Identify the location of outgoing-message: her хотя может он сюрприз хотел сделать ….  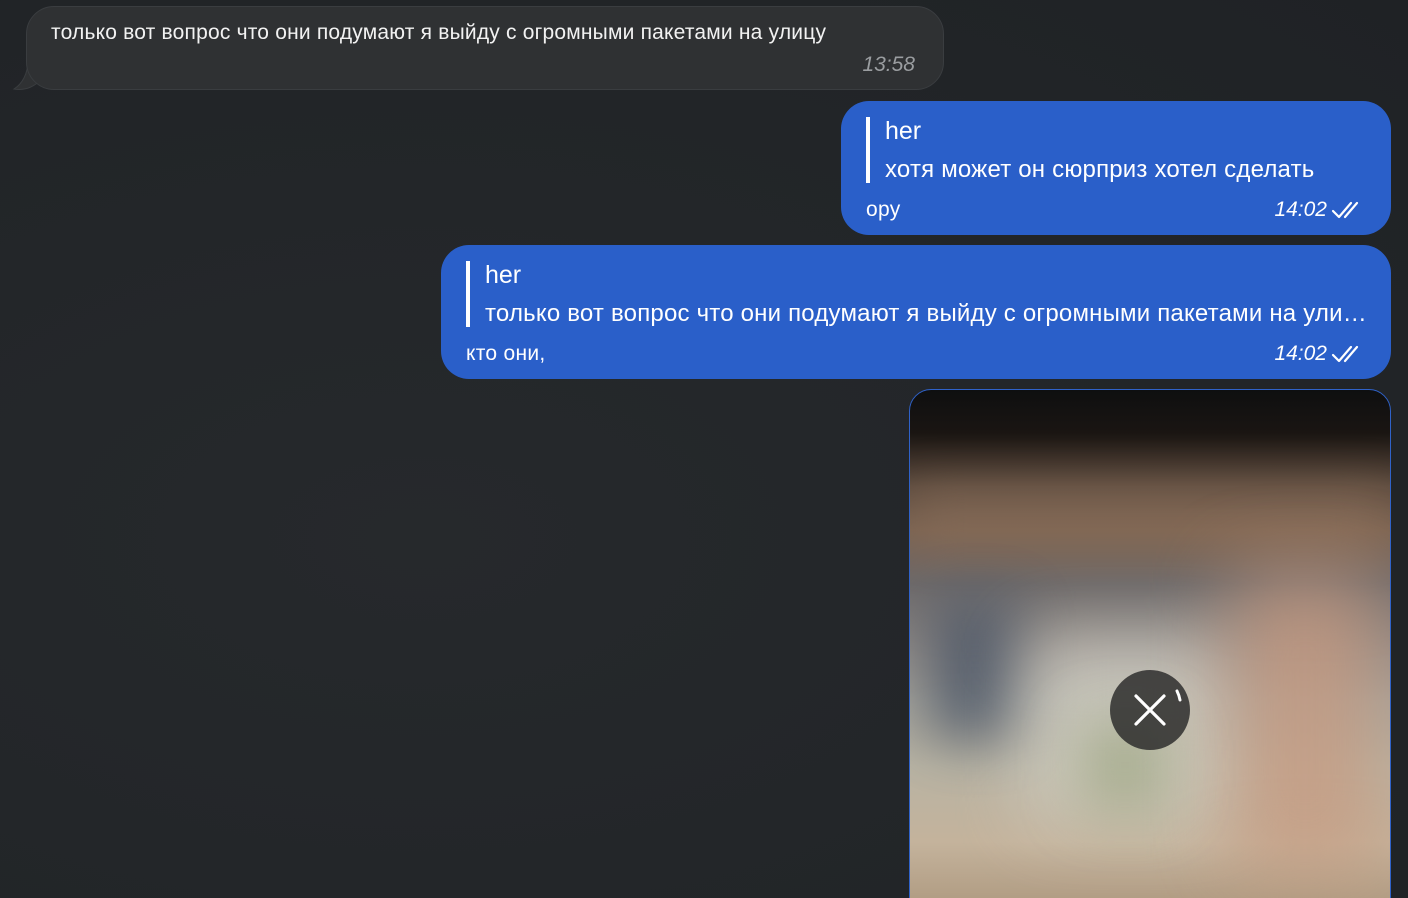
(1116, 168).